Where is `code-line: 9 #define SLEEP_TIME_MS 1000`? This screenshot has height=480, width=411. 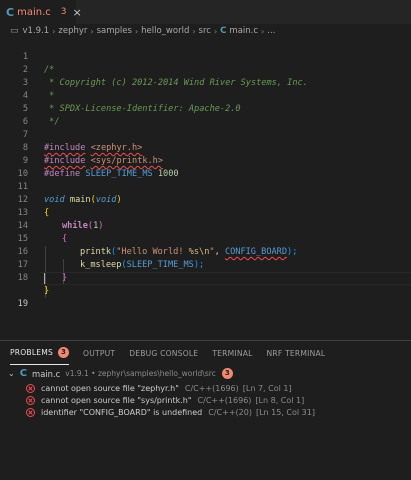 code-line: 9 #define SLEEP_TIME_MS 1000 is located at coordinates (205, 160).